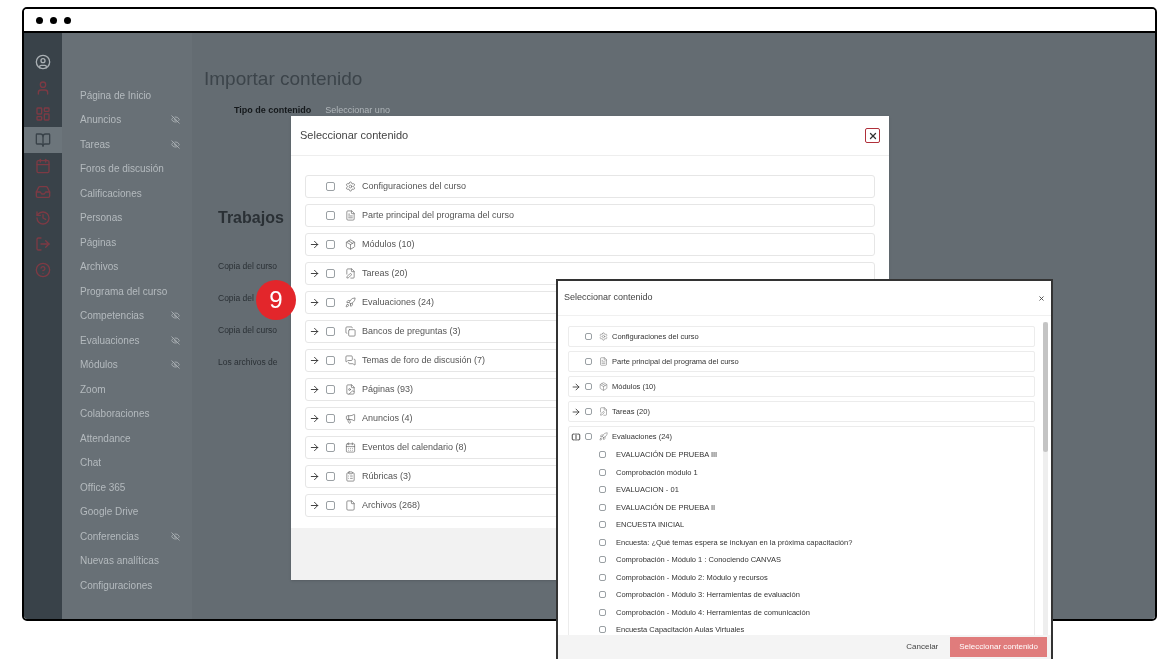  I want to click on option-label: Anuncios (4), so click(387, 418).